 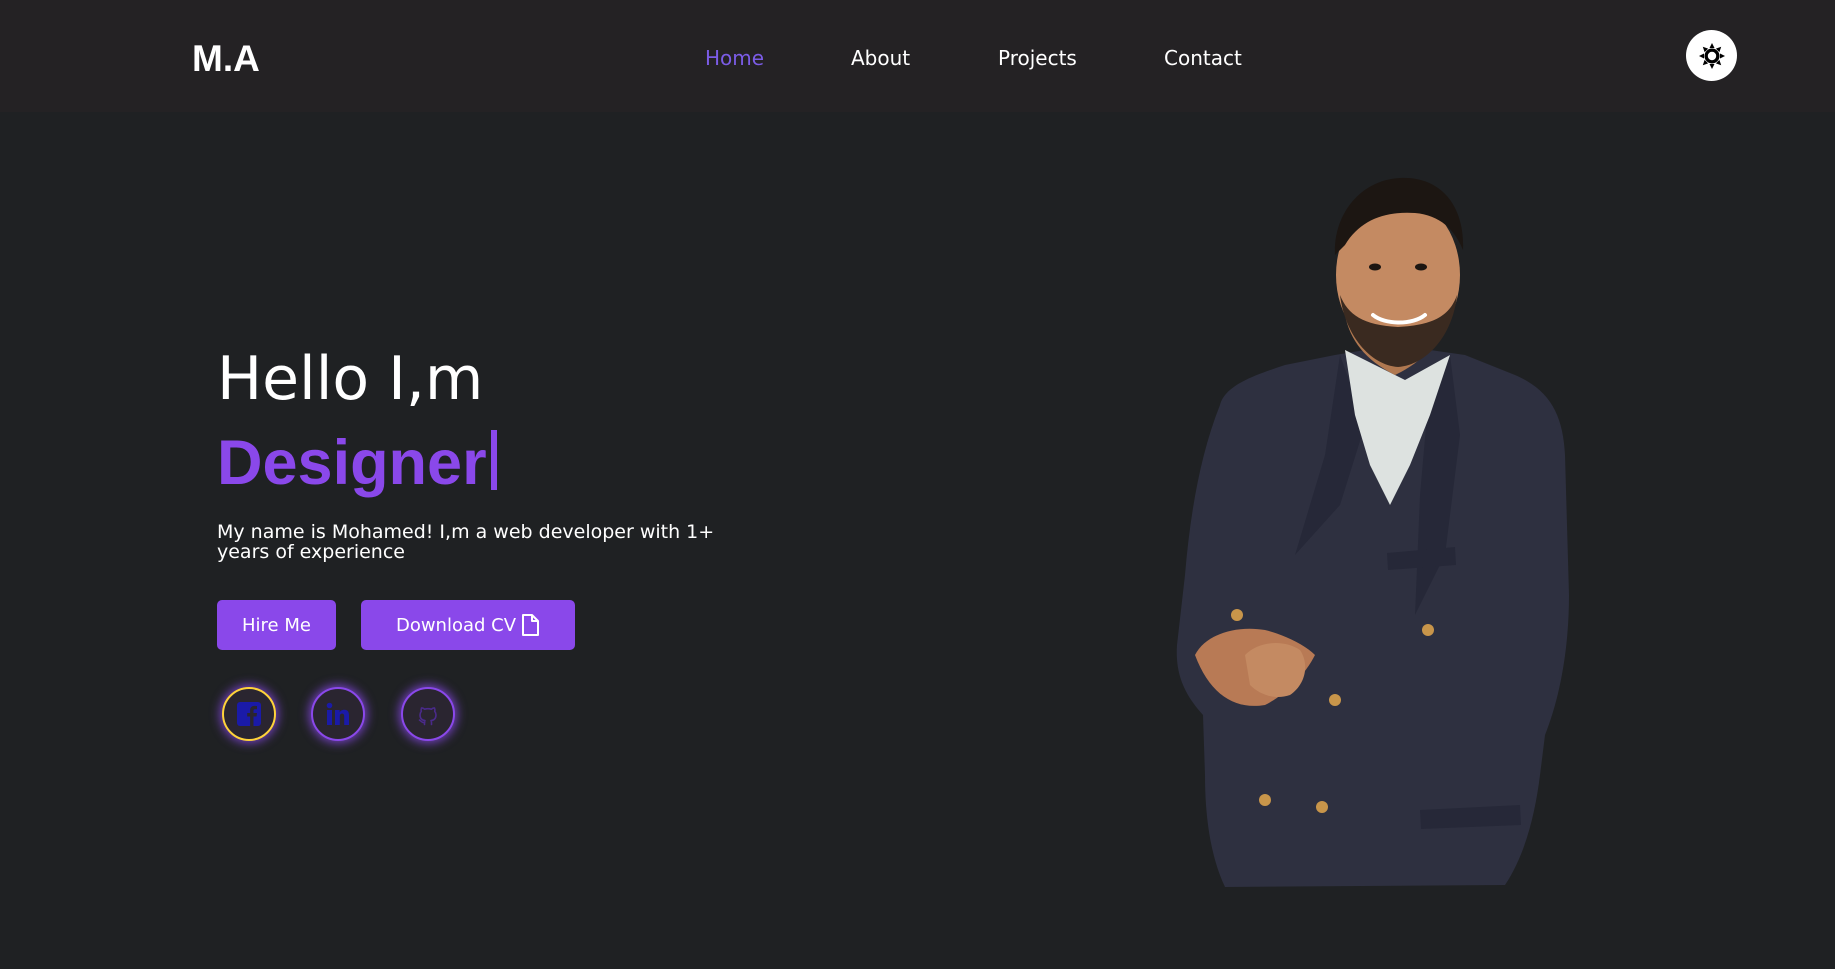 I want to click on navbar: M.A Home About Projects Contact, so click(x=917, y=56).